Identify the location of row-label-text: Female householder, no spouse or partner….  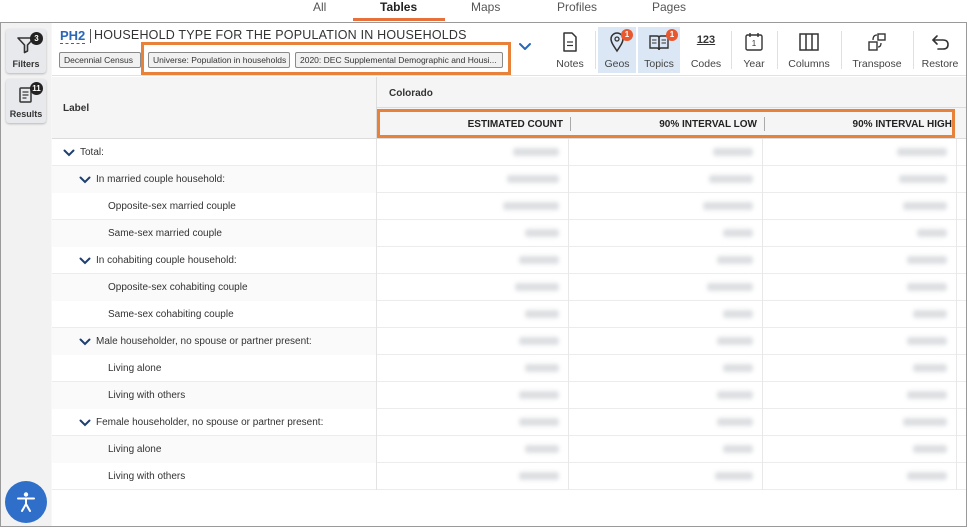
(210, 422).